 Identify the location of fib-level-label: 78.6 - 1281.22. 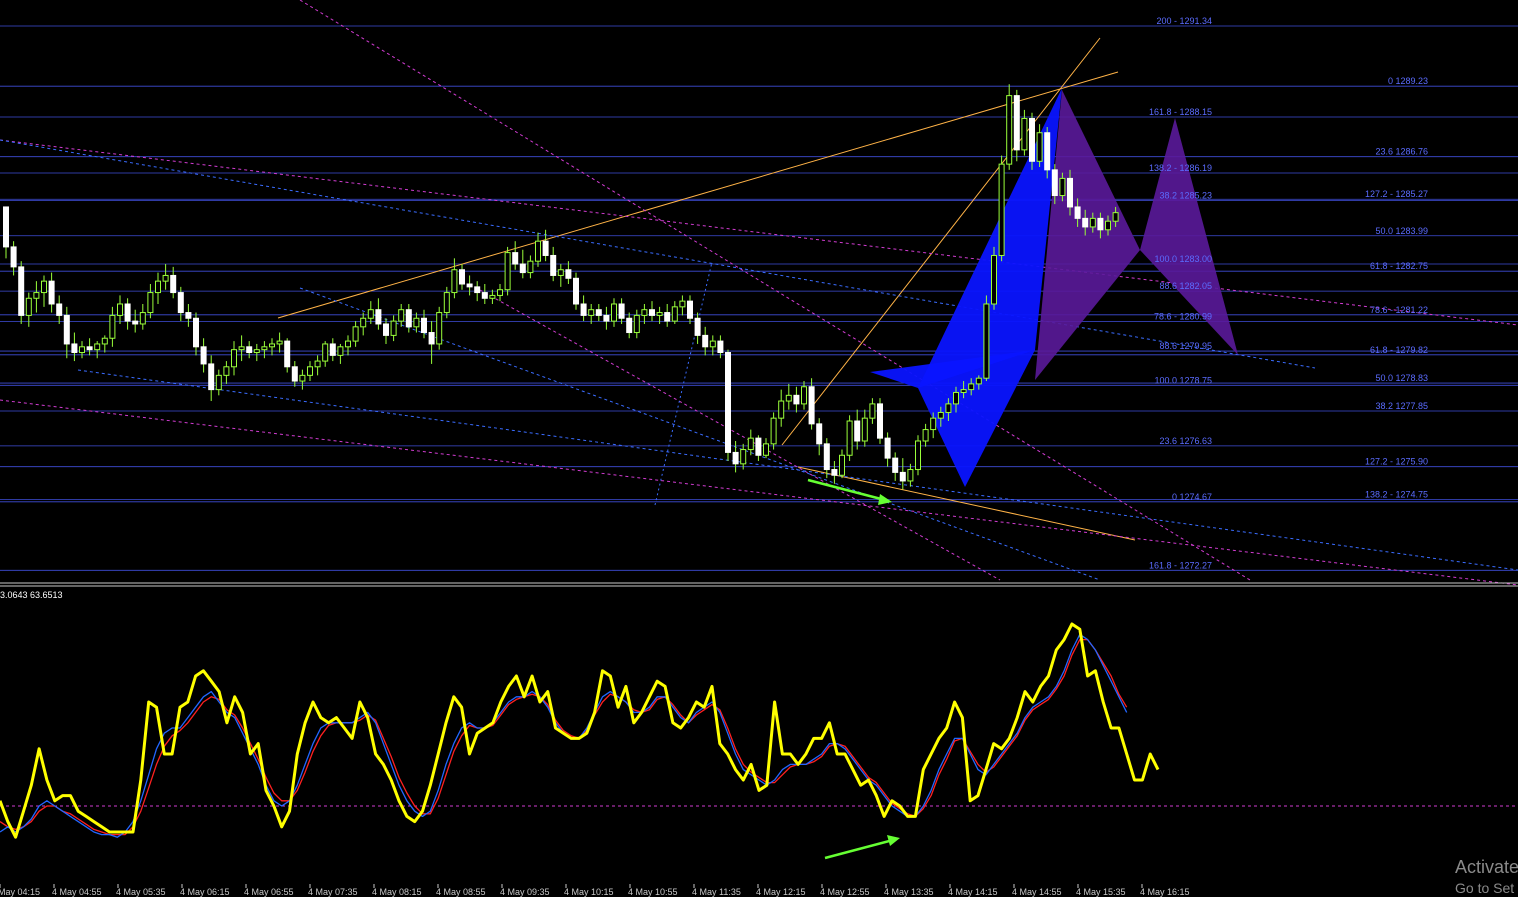
(1399, 310).